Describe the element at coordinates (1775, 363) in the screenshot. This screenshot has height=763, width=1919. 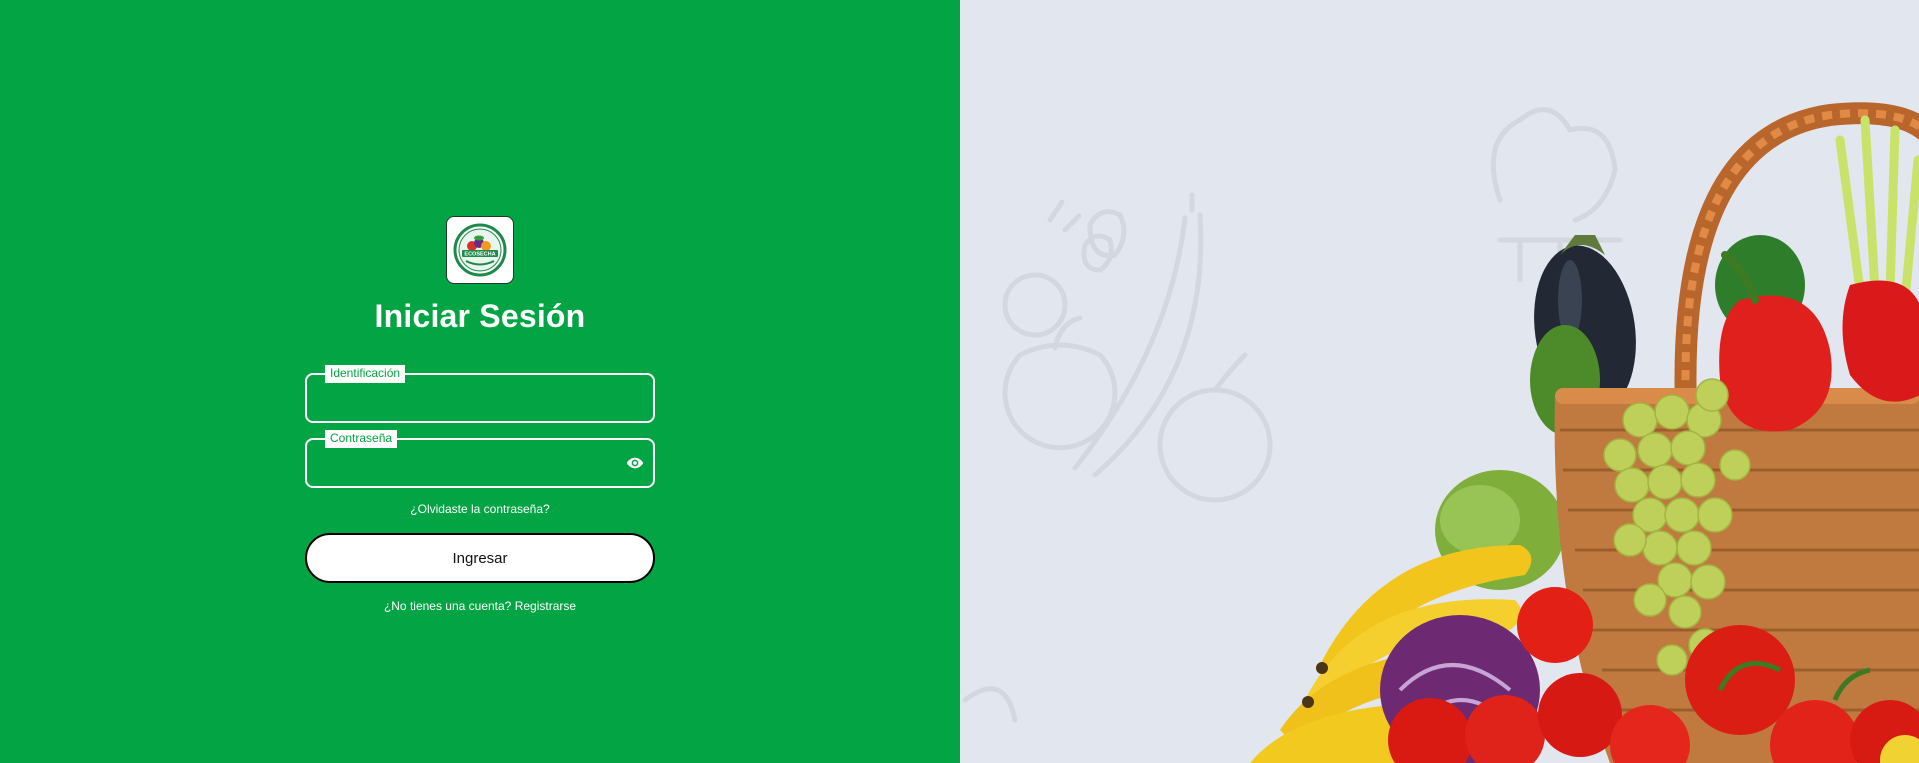
I see `red-pepper` at that location.